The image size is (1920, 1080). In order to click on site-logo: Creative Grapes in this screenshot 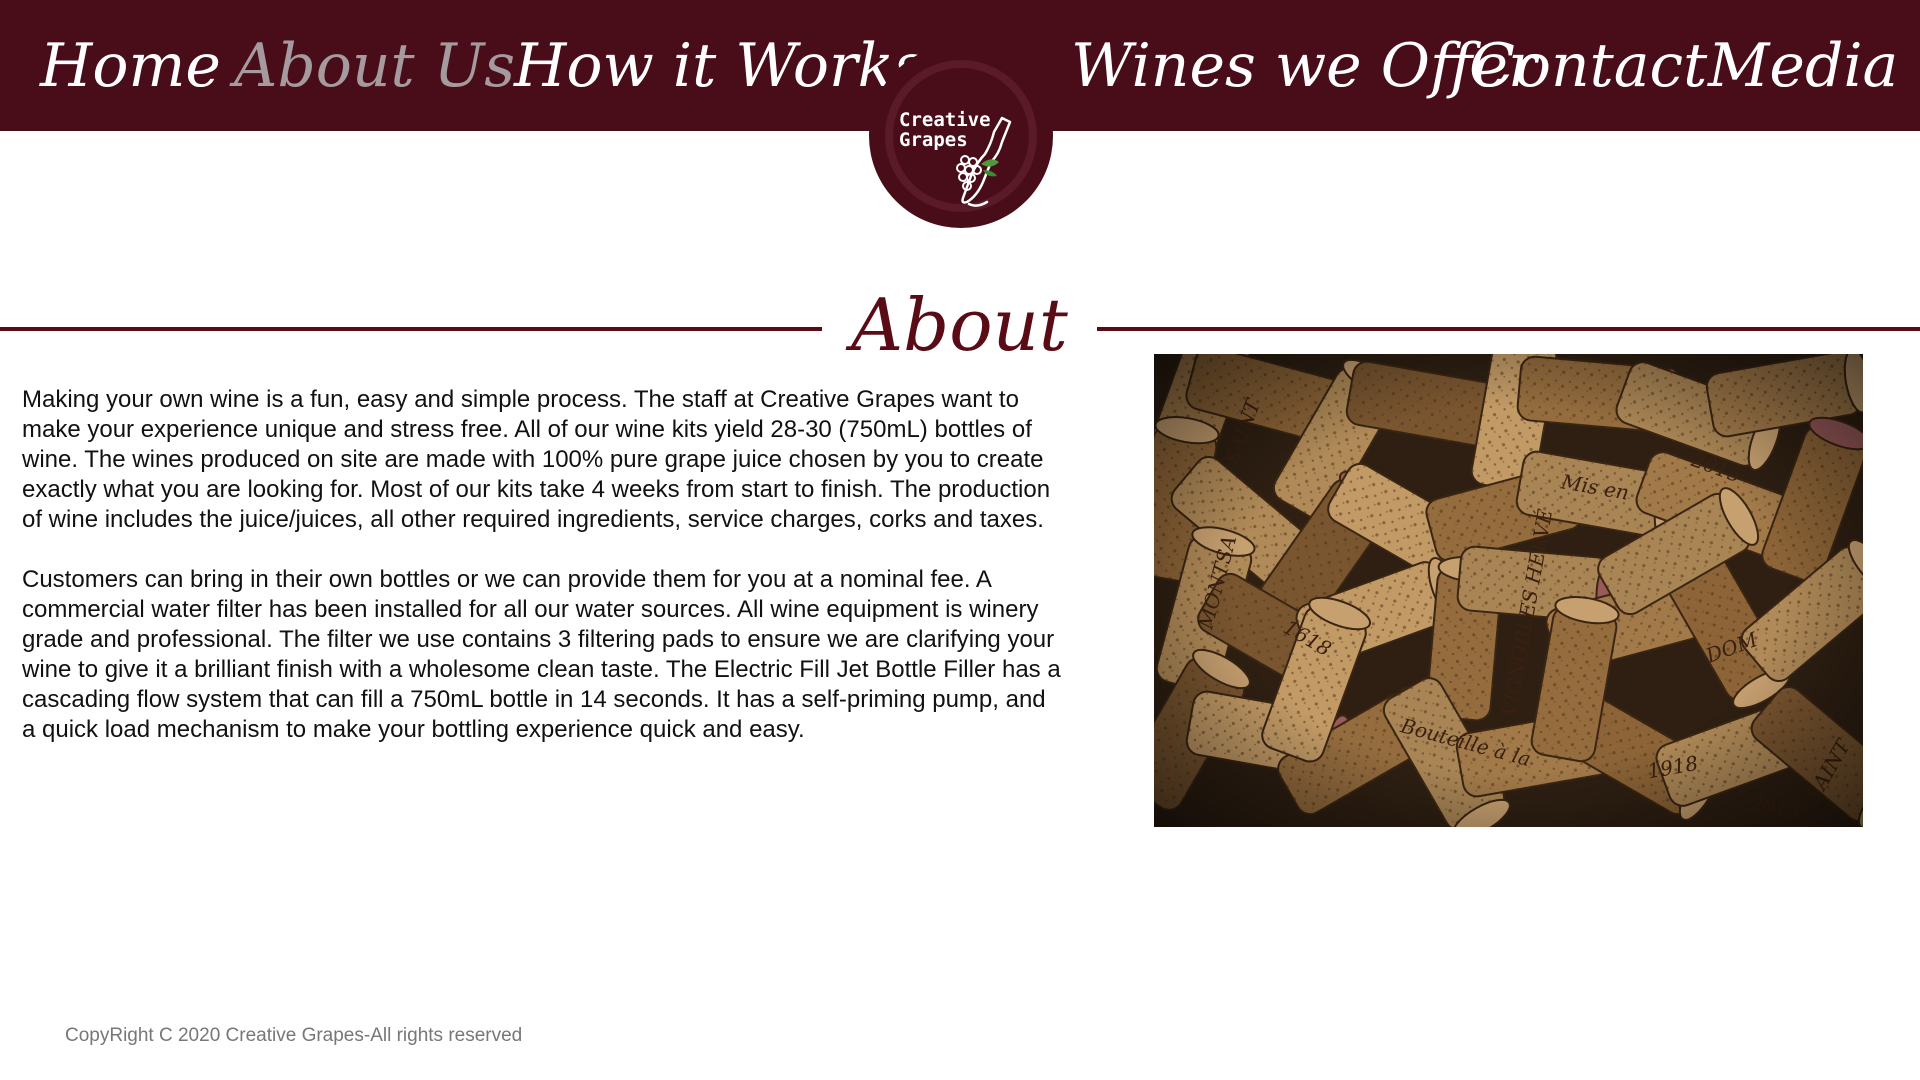, I will do `click(961, 136)`.